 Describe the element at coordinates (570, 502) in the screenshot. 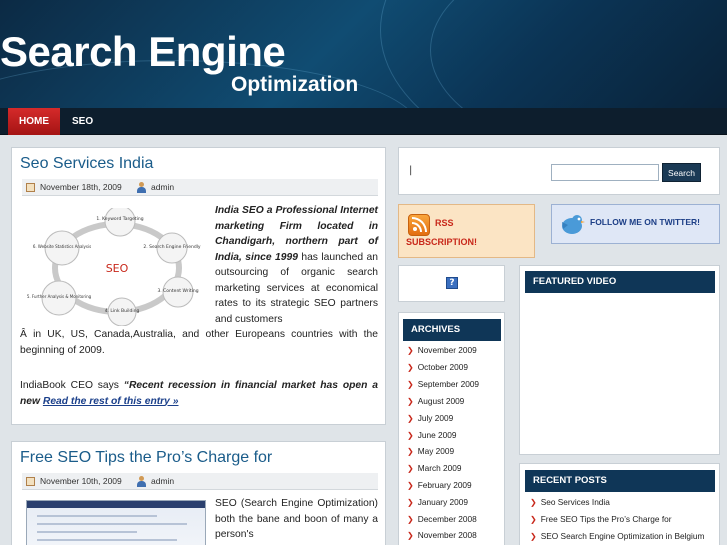

I see `recent-post-link: ❯ Seo Services India` at that location.